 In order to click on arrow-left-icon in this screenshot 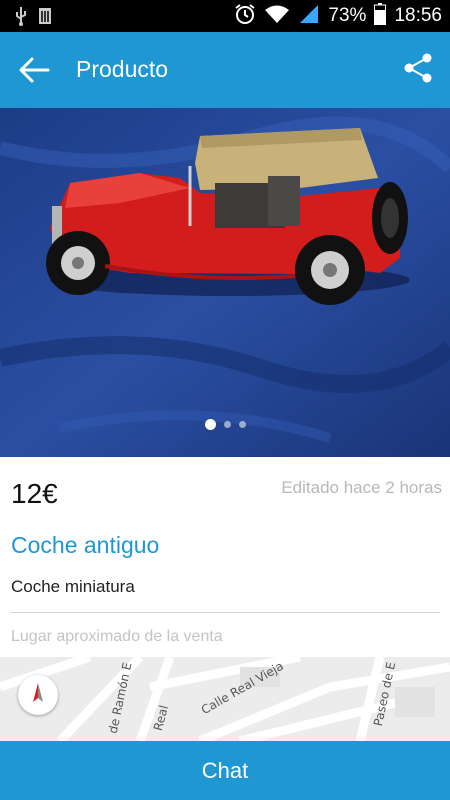, I will do `click(34, 70)`.